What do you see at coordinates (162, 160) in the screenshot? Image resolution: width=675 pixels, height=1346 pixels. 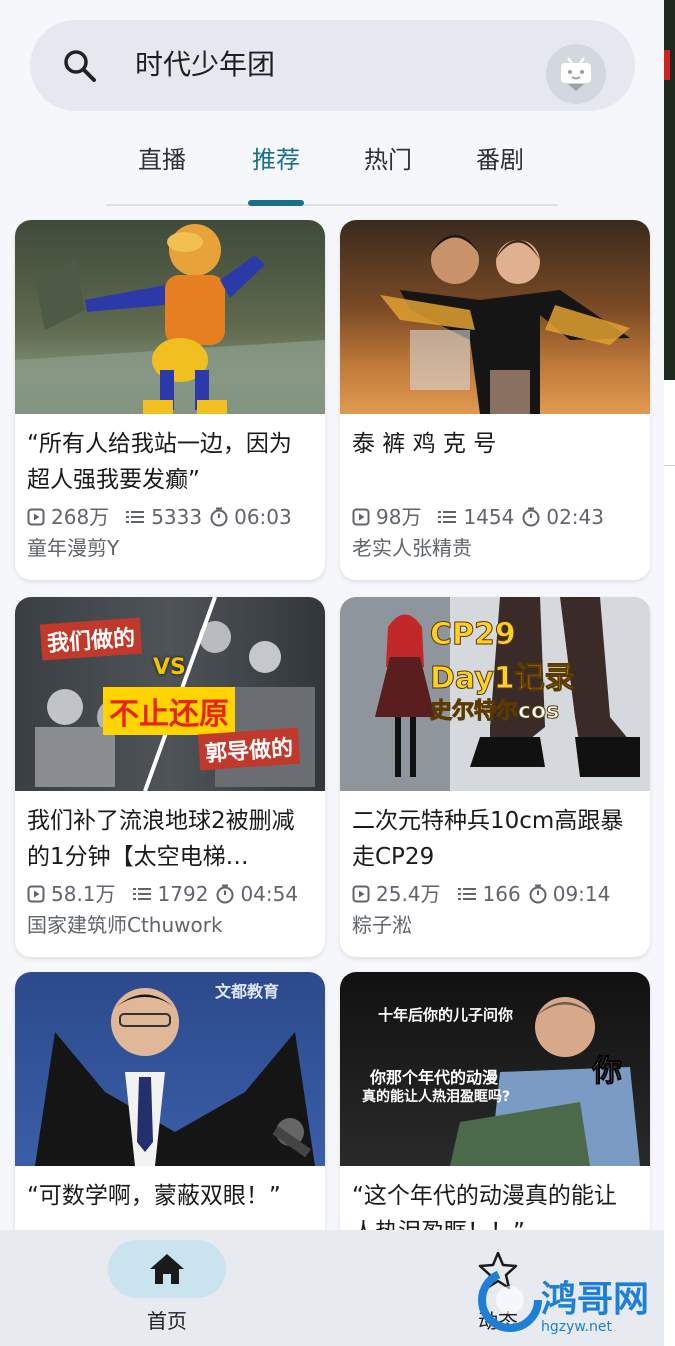 I see `tab-live: 直播` at bounding box center [162, 160].